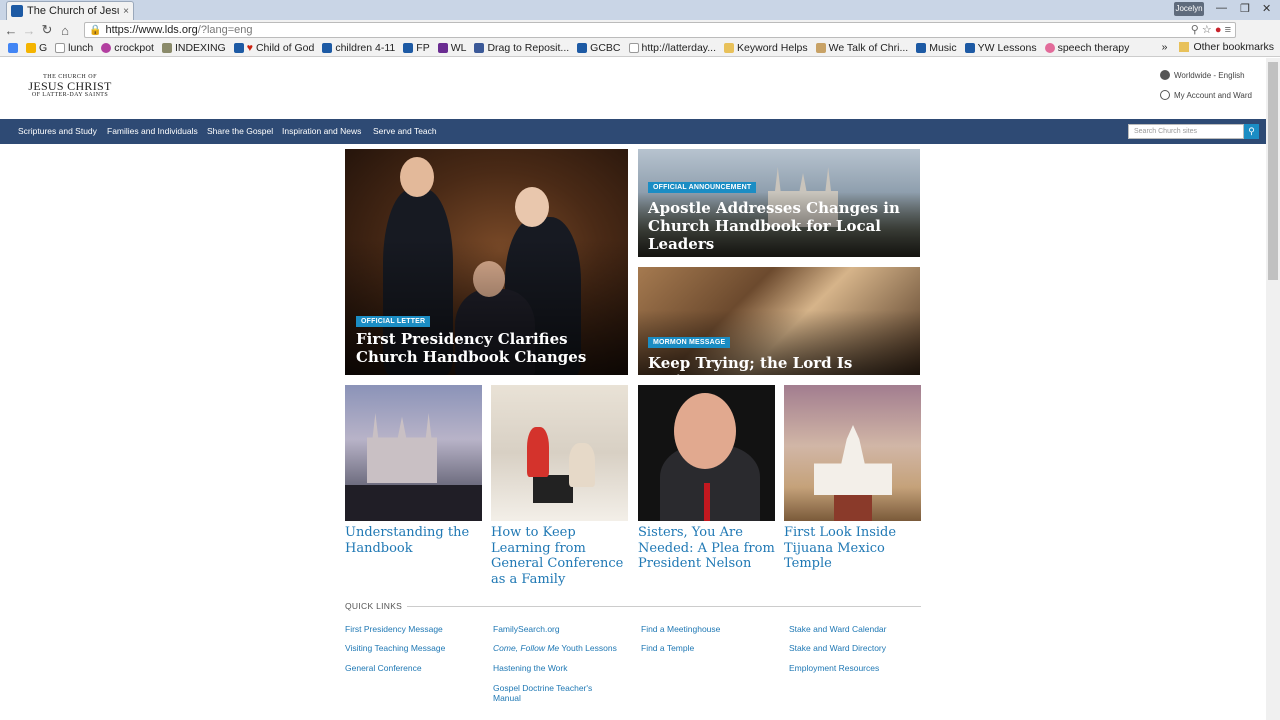  I want to click on quick-link: Manual, so click(507, 698).